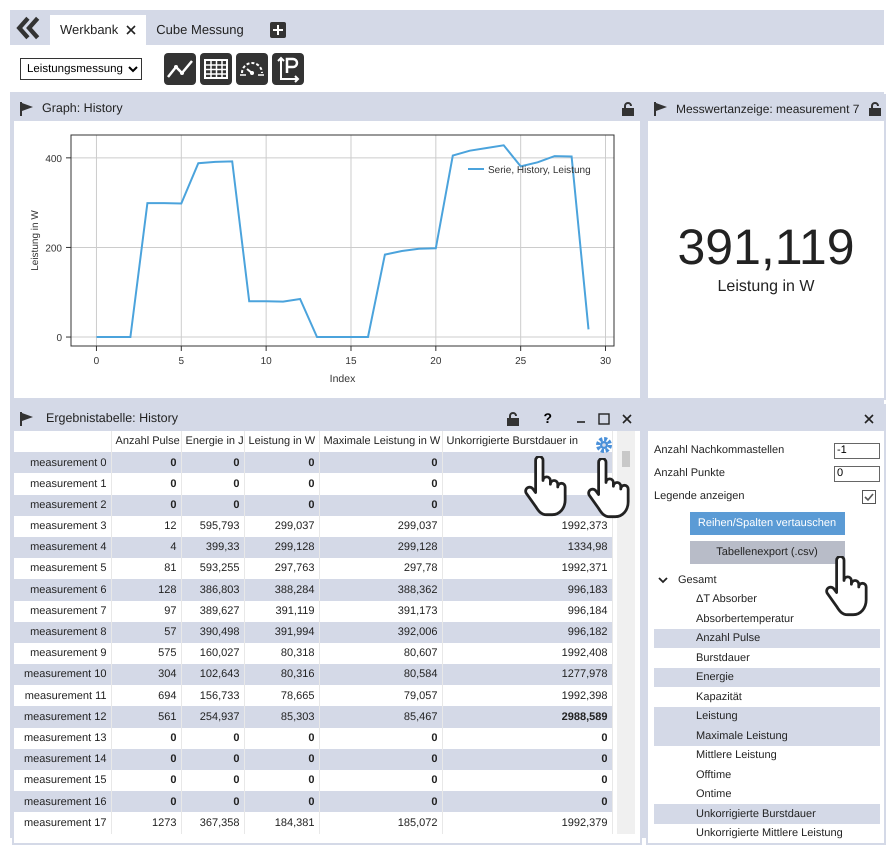  What do you see at coordinates (604, 418) in the screenshot?
I see `maximize-icon` at bounding box center [604, 418].